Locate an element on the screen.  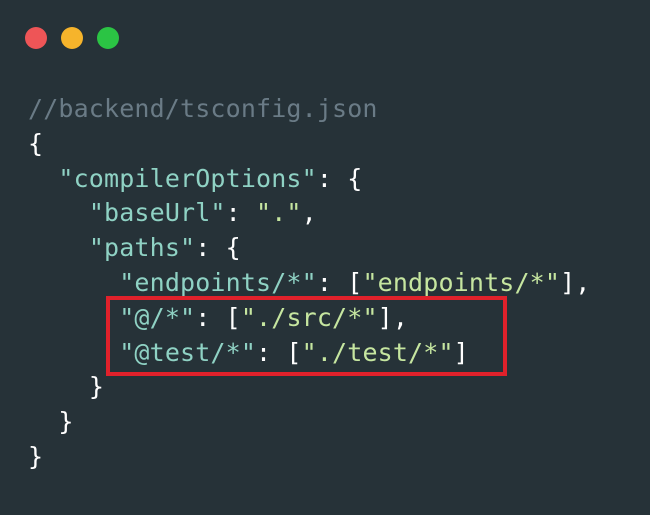
at-test-path-key: "@test/*" is located at coordinates (188, 352).